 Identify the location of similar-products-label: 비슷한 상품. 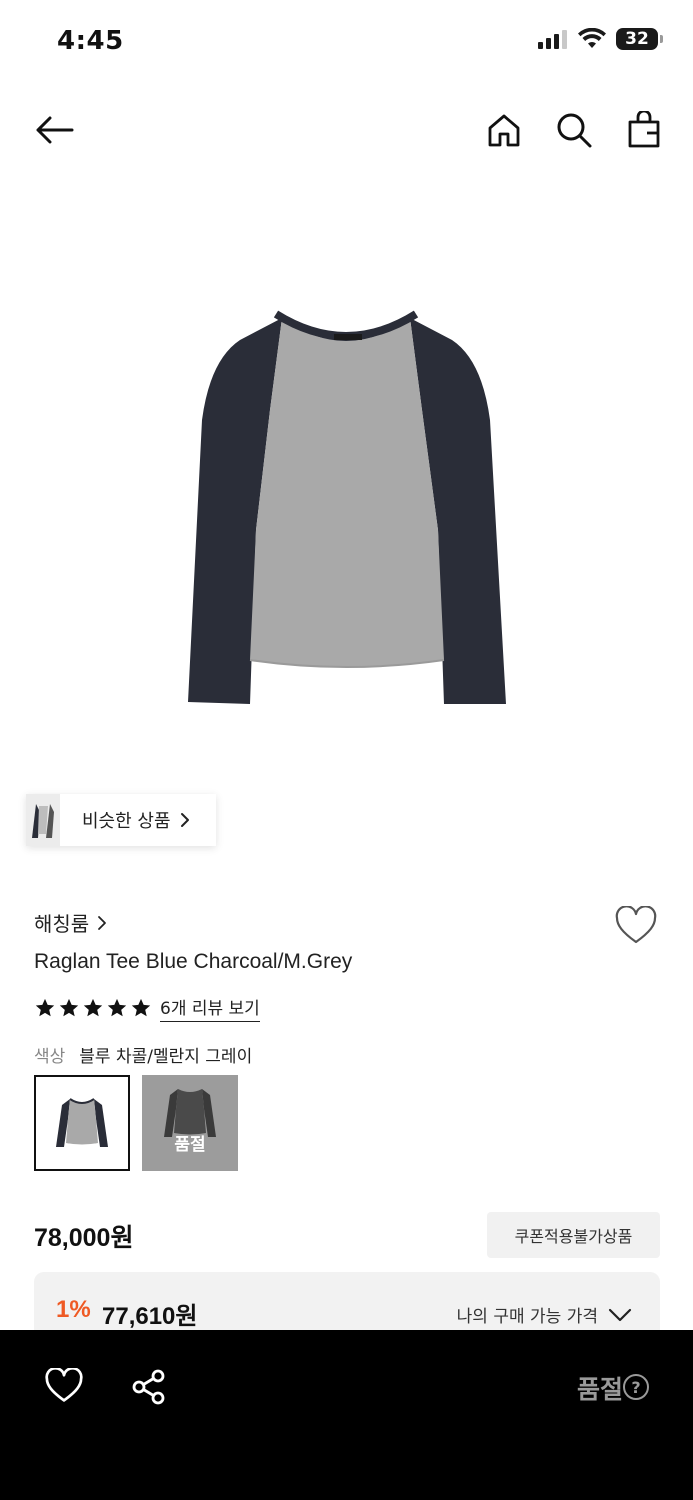
(126, 821).